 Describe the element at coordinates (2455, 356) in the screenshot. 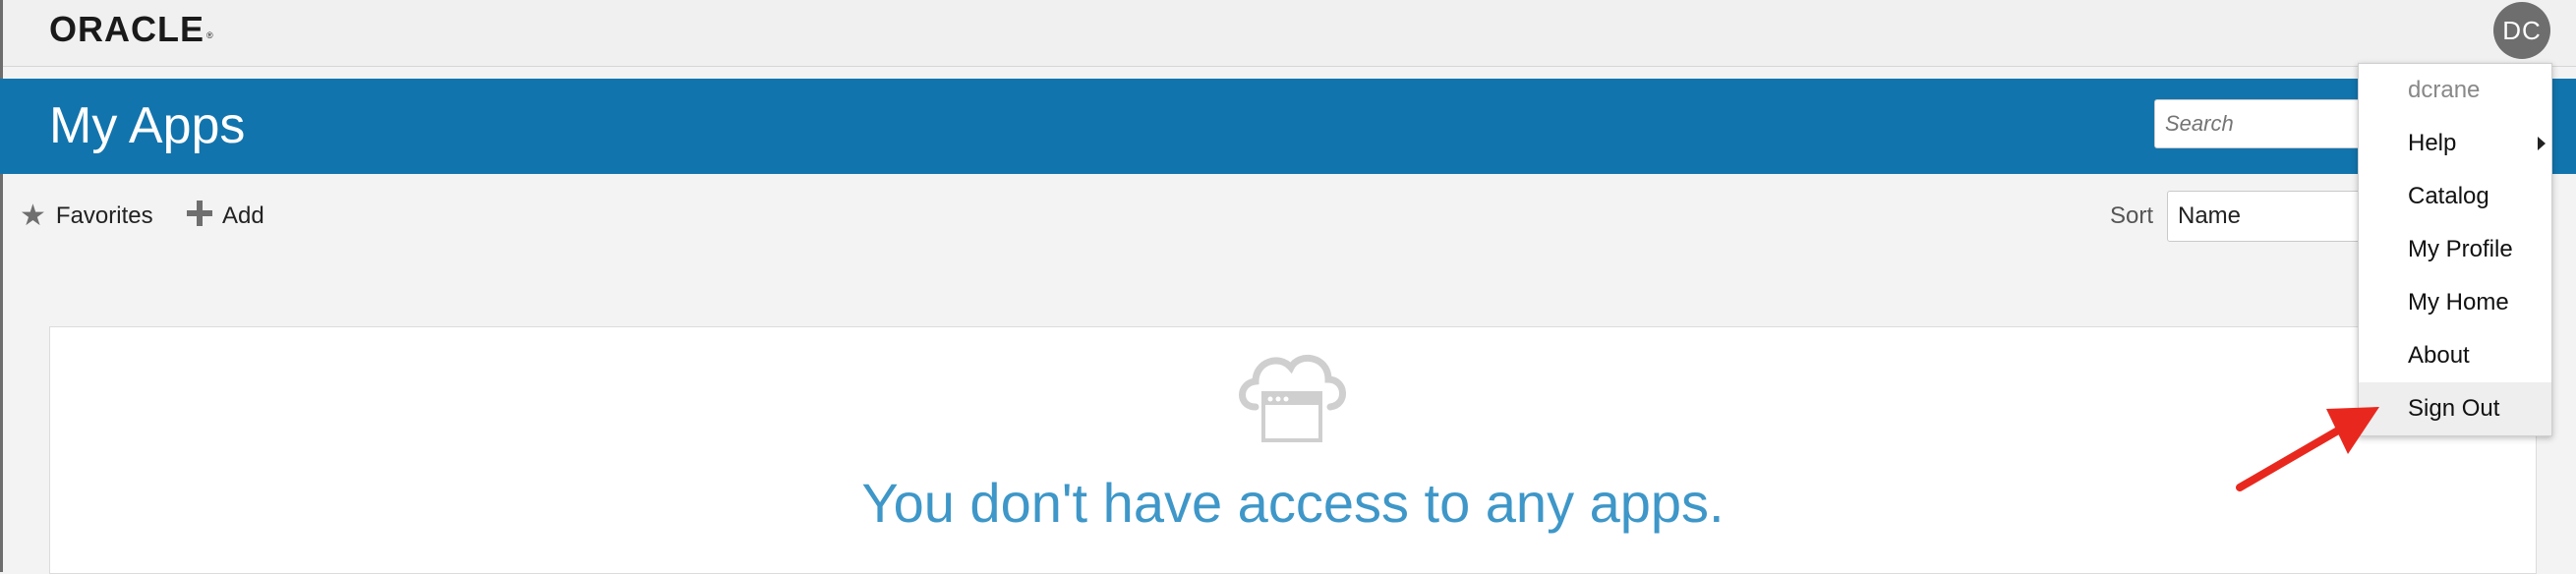

I see `menu-item-about: About` at that location.